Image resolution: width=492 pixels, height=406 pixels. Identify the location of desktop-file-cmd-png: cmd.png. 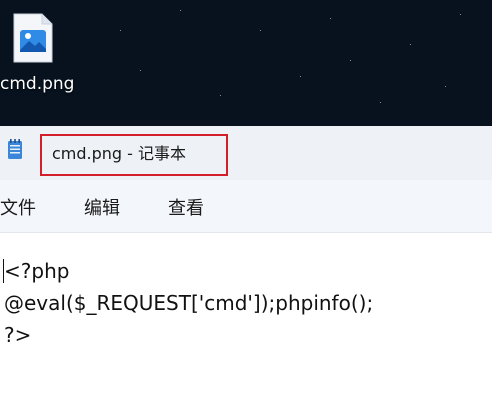
(40, 54).